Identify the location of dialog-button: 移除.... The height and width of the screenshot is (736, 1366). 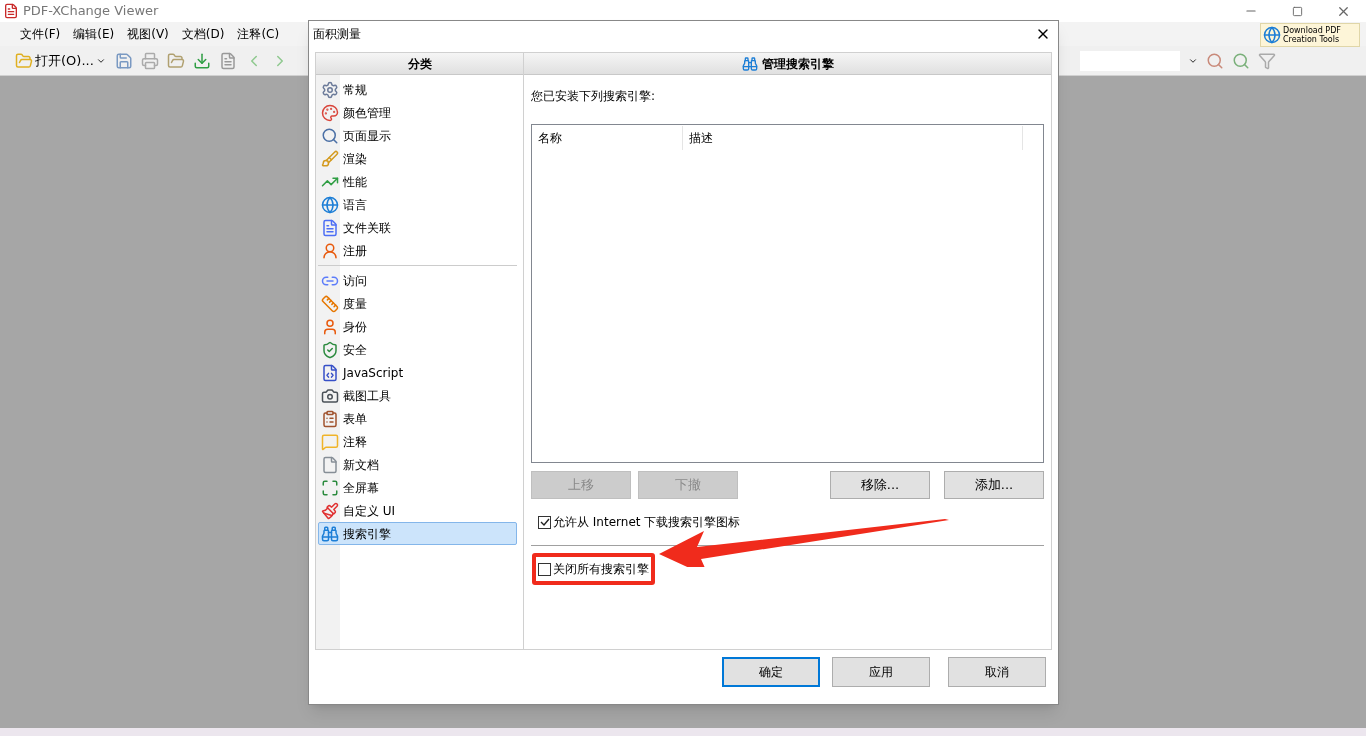
(880, 485).